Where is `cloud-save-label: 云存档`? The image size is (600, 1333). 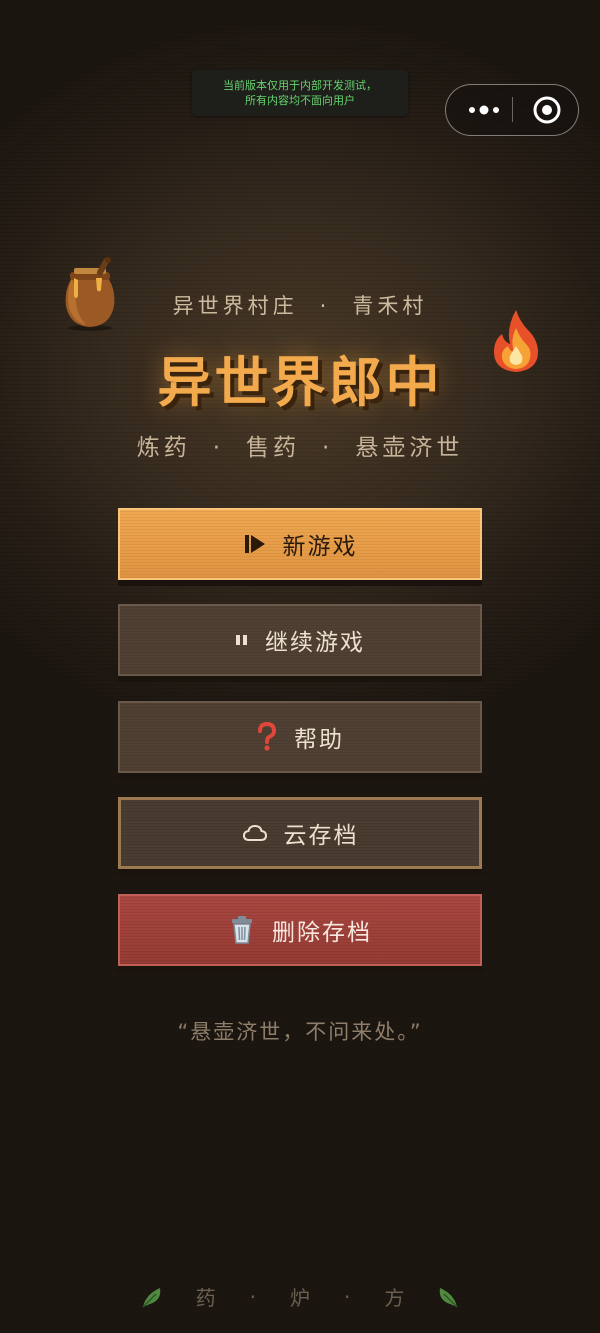 cloud-save-label: 云存档 is located at coordinates (321, 836).